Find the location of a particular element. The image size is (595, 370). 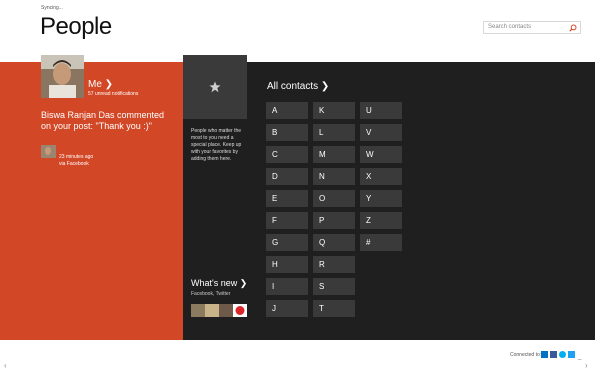

letter-tile-hash: # is located at coordinates (381, 242).